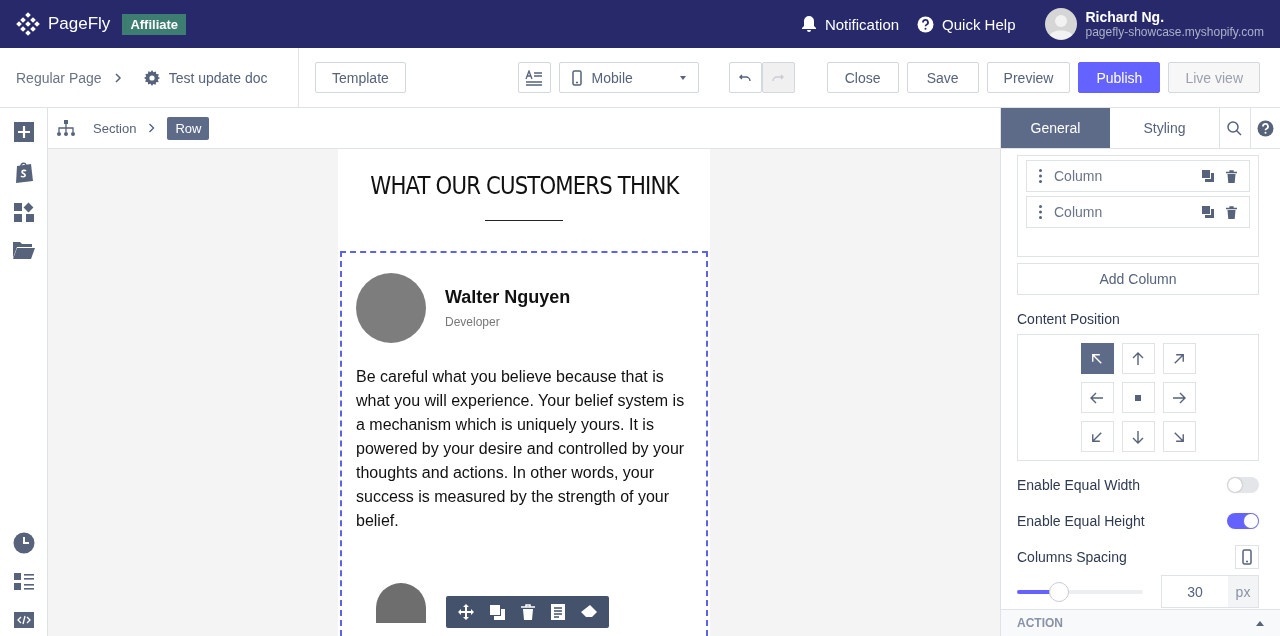 The height and width of the screenshot is (636, 1280). What do you see at coordinates (1081, 521) in the screenshot?
I see `toggle-label: Enable Equal Height` at bounding box center [1081, 521].